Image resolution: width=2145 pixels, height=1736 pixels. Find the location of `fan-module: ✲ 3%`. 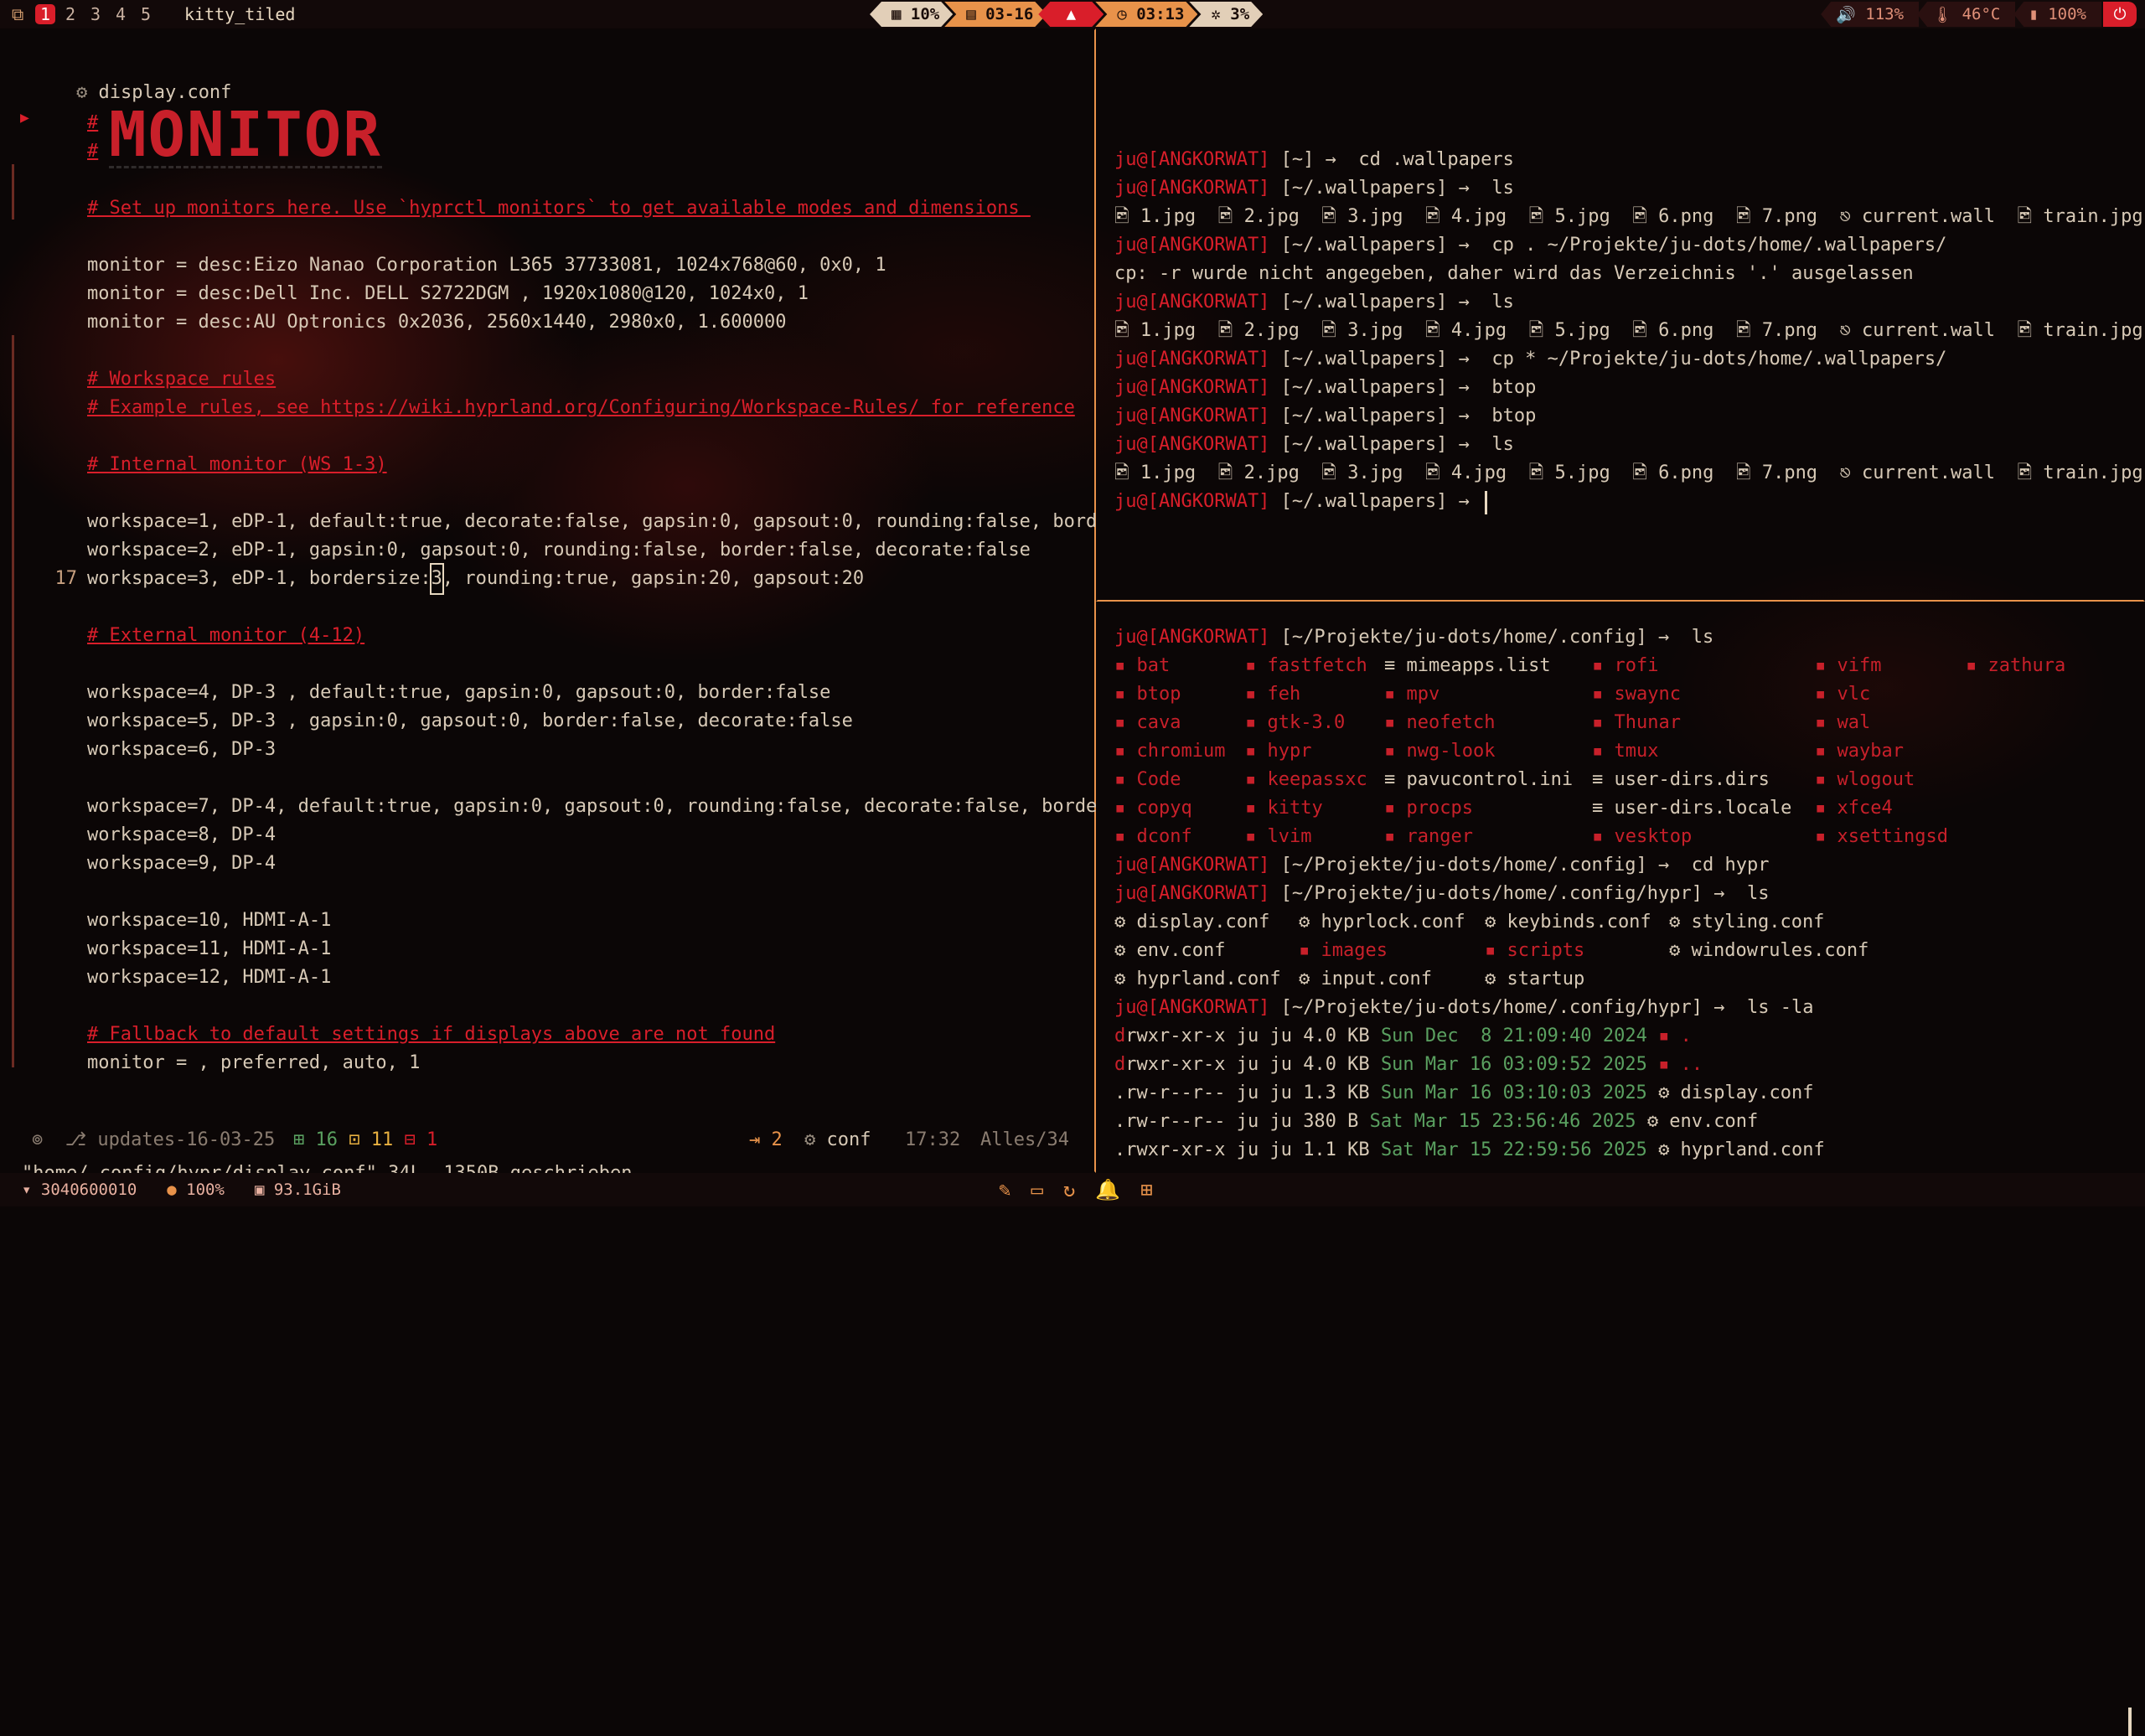

fan-module: ✲ 3% is located at coordinates (1226, 15).